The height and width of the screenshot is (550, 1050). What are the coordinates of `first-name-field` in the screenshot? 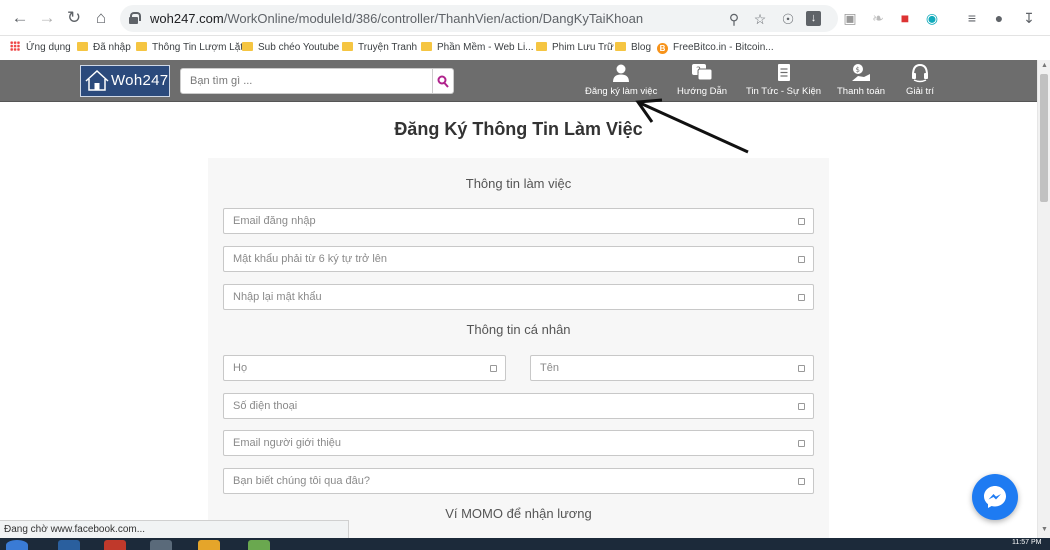 It's located at (672, 368).